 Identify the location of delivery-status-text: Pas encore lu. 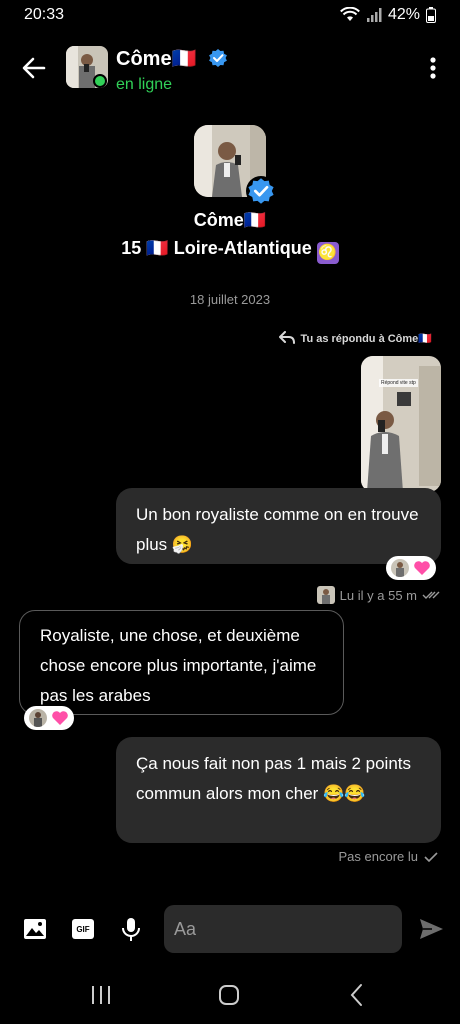
(378, 856).